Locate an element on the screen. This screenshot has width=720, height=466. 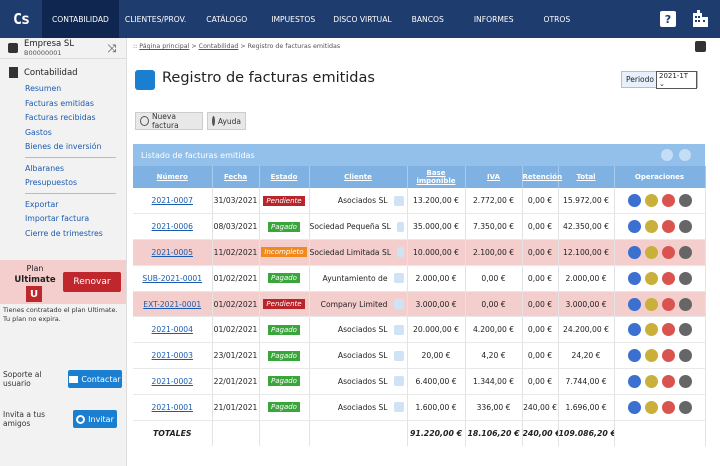
invoice-number-link: 2021-0006 is located at coordinates (173, 227).